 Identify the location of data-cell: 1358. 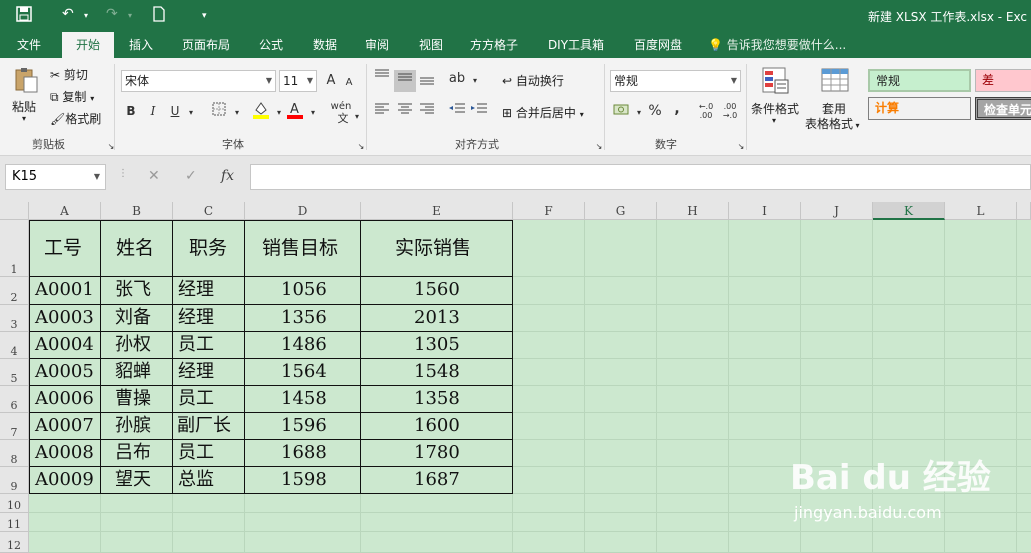
(437, 399).